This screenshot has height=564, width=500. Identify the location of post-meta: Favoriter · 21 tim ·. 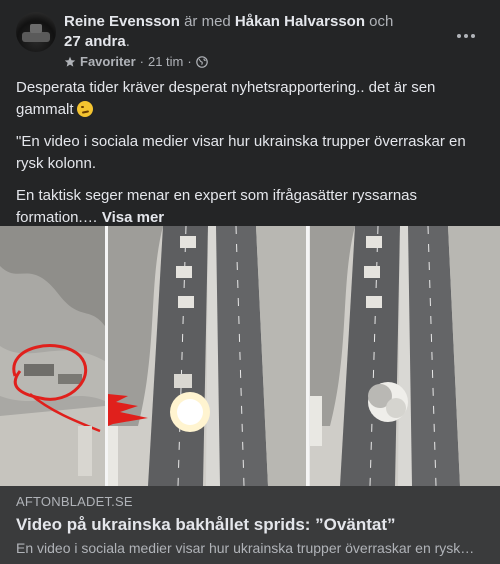
(136, 62).